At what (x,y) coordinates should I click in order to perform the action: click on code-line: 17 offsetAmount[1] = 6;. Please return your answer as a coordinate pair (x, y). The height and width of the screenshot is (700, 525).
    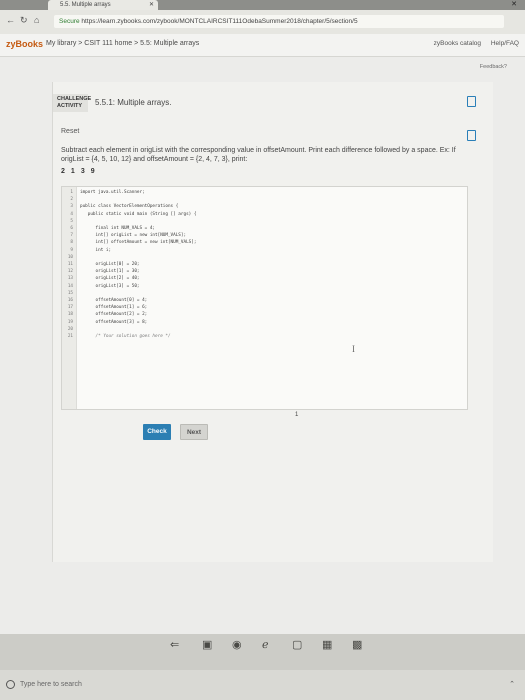
    Looking at the image, I should click on (262, 308).